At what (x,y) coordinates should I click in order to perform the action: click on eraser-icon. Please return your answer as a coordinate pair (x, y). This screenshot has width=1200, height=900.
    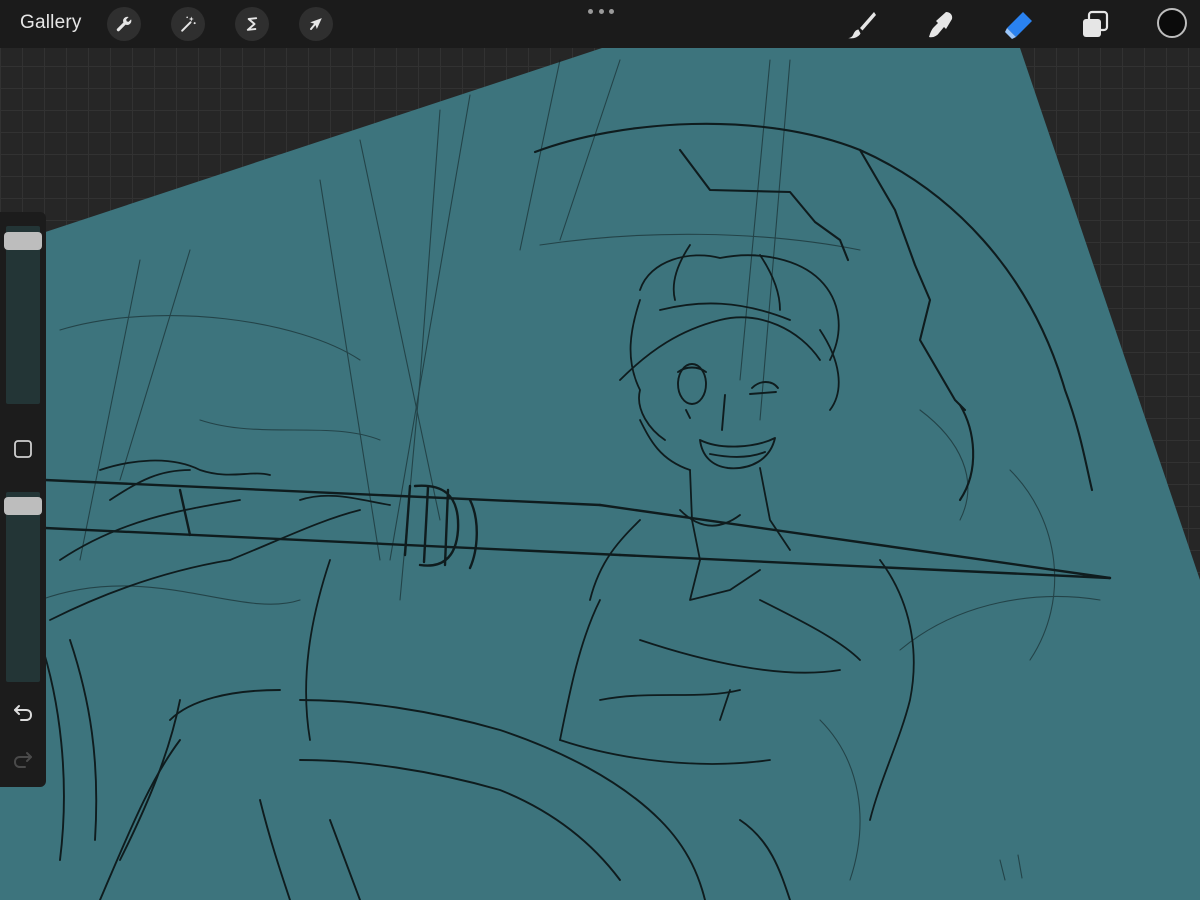
    Looking at the image, I should click on (1018, 25).